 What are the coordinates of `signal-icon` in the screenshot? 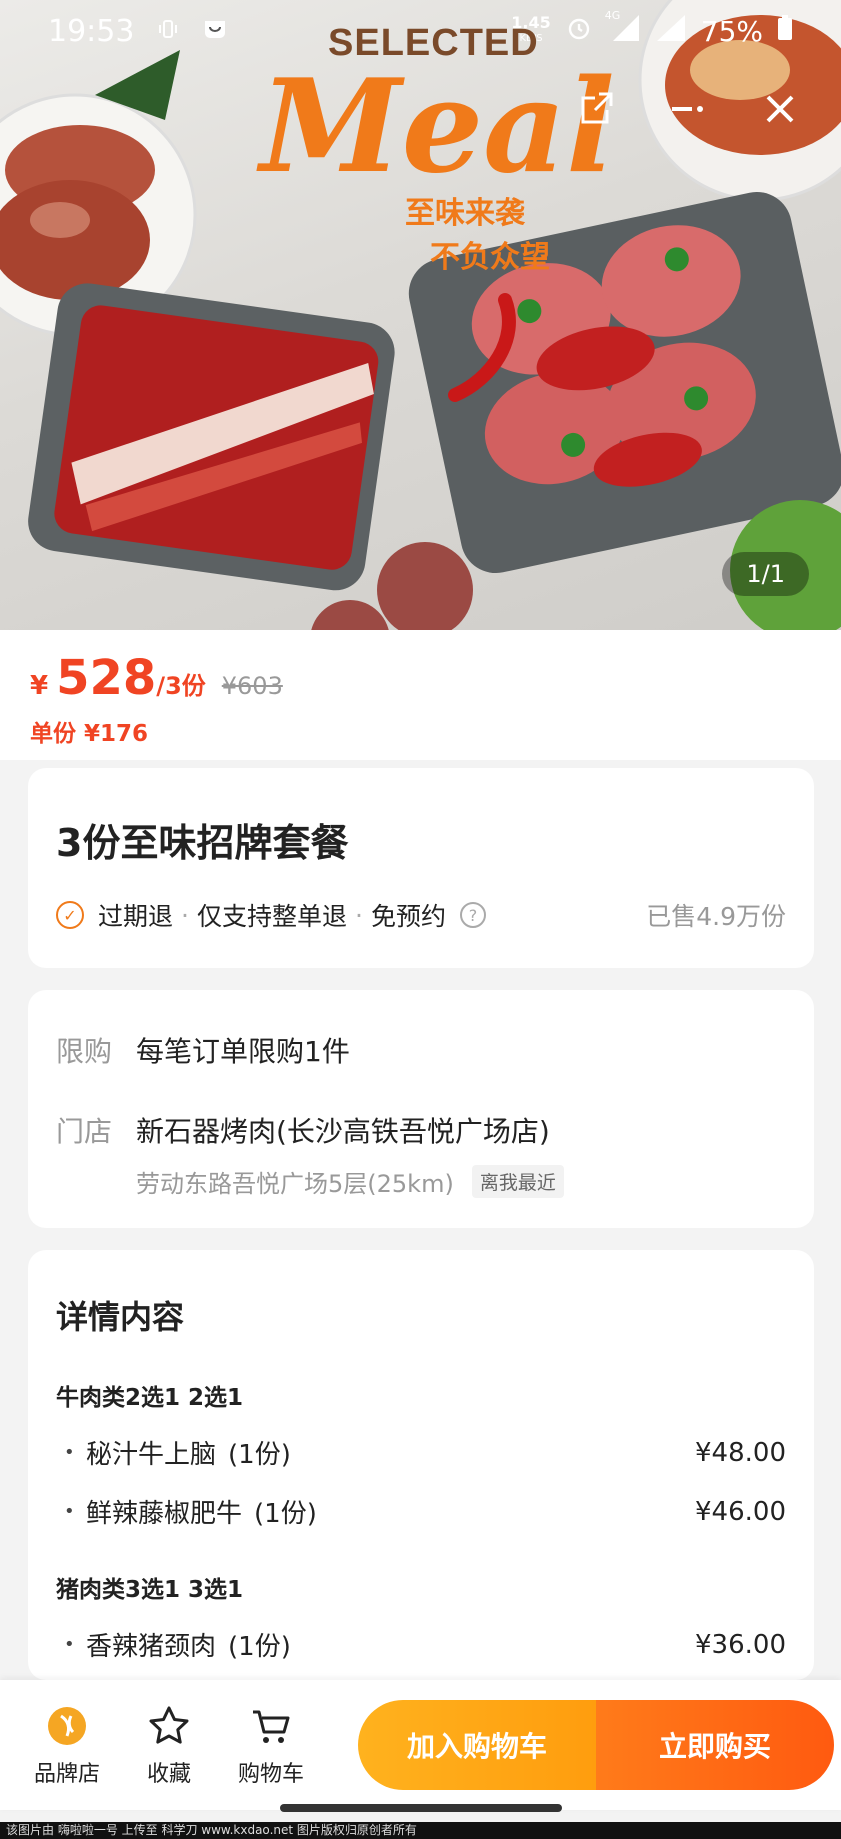 It's located at (671, 31).